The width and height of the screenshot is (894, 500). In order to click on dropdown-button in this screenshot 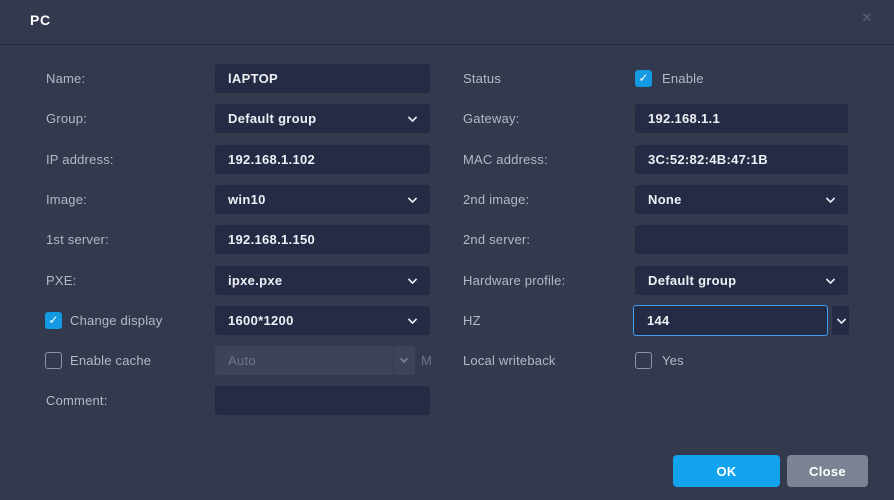, I will do `click(404, 360)`.